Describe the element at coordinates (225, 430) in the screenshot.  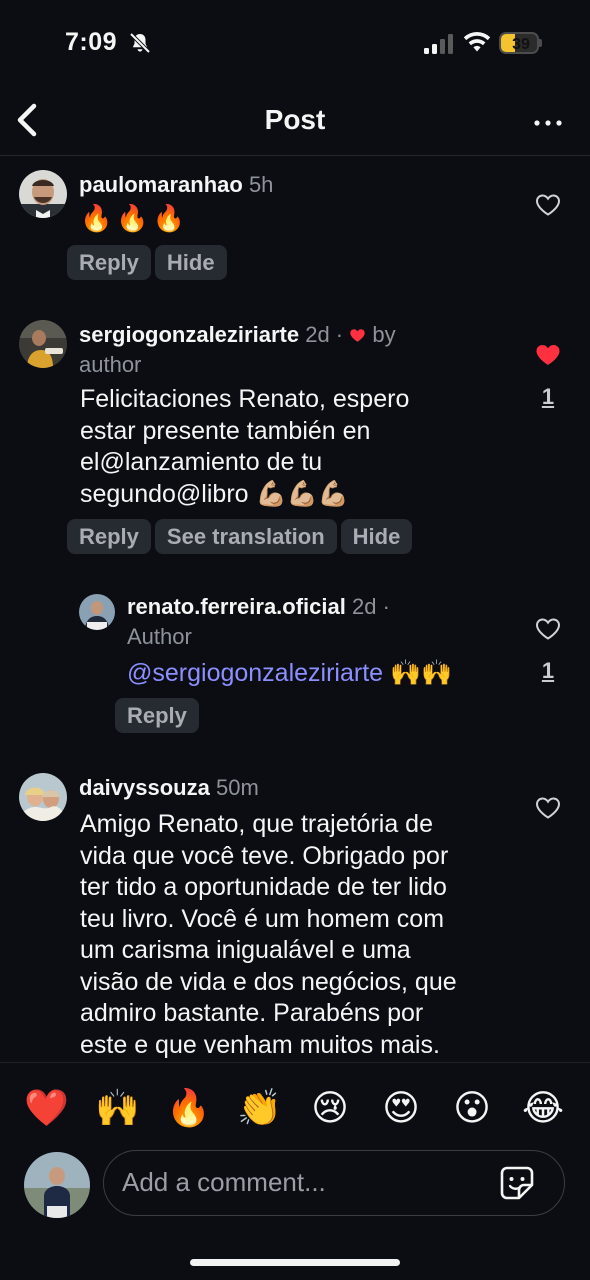
I see `comment-text-line: estar presente también en` at that location.